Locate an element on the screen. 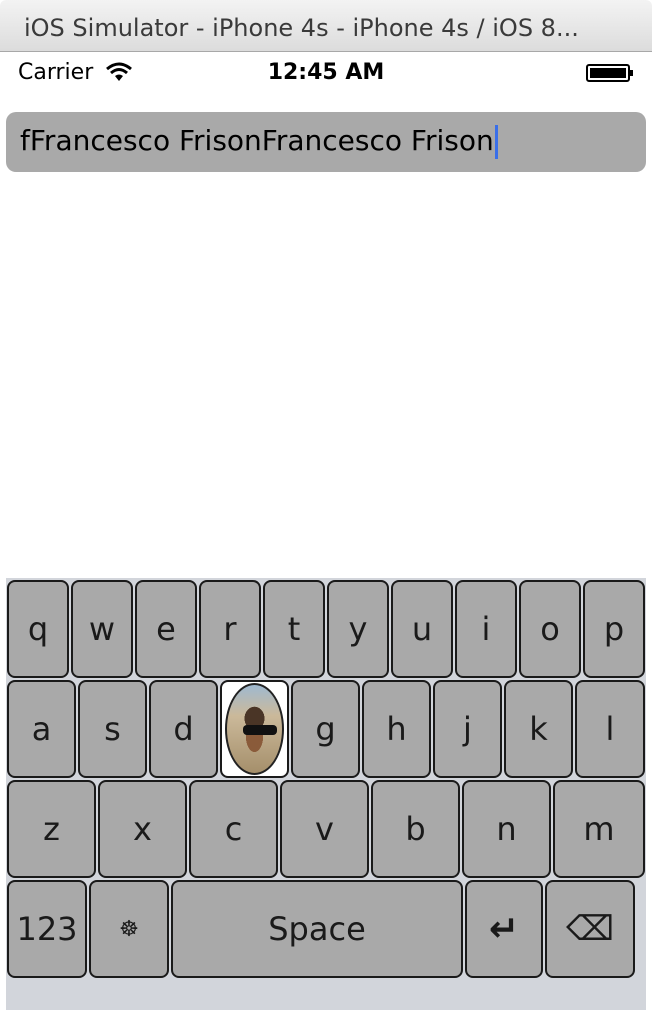  battery-icon is located at coordinates (609, 73).